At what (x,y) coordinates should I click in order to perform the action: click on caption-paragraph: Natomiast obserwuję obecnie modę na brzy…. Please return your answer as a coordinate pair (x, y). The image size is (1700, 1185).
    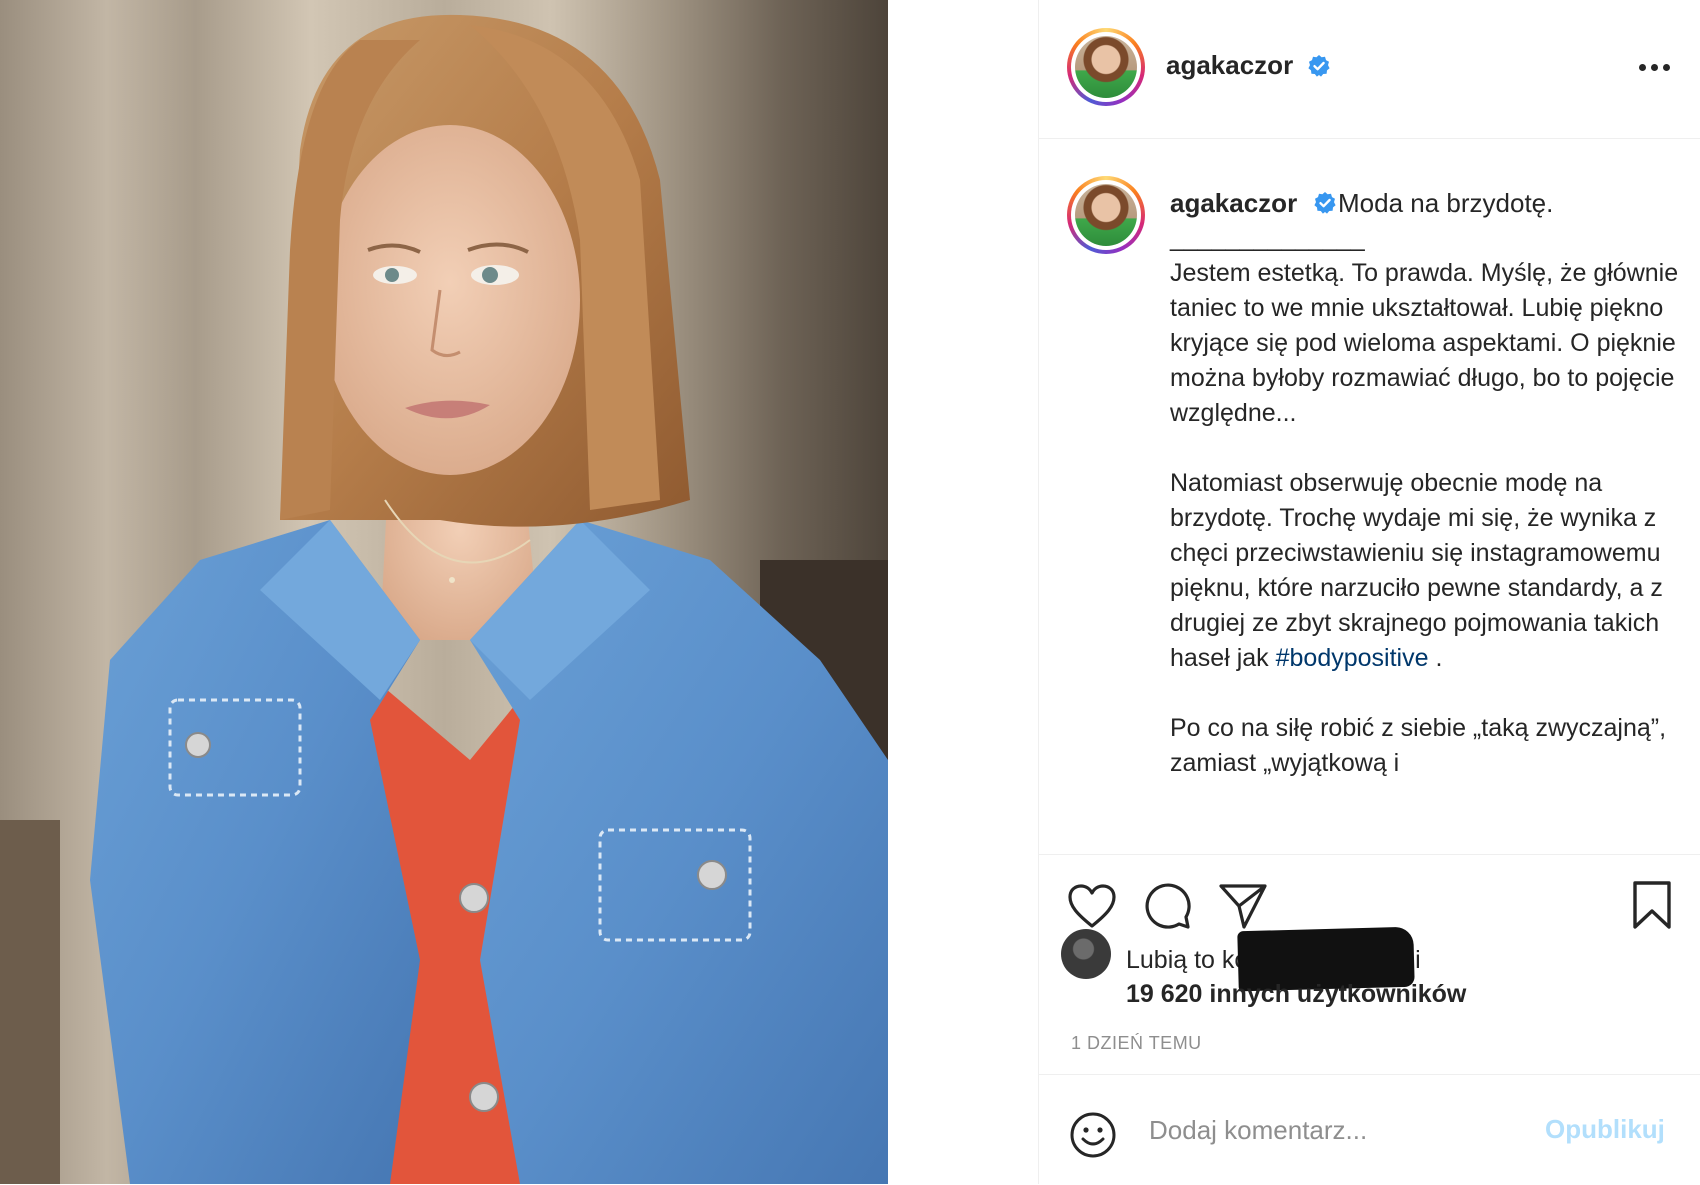
    Looking at the image, I should click on (1430, 571).